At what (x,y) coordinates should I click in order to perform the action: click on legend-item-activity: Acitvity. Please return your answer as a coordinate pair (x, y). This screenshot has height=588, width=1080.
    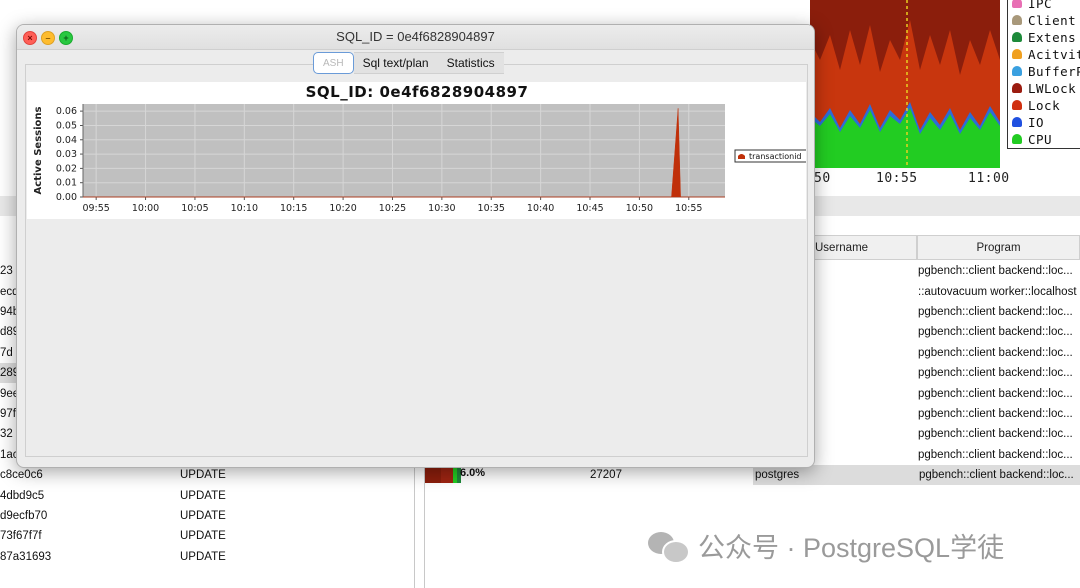
    Looking at the image, I should click on (1046, 54).